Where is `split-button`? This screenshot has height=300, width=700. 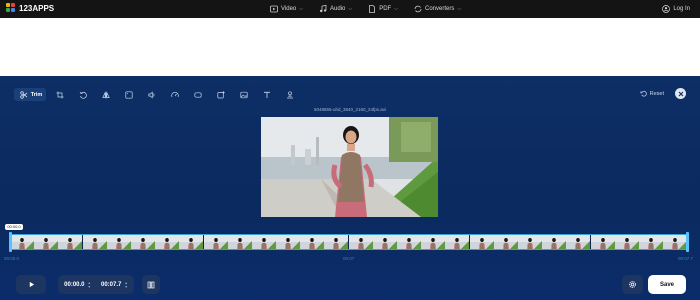
split-button is located at coordinates (151, 284).